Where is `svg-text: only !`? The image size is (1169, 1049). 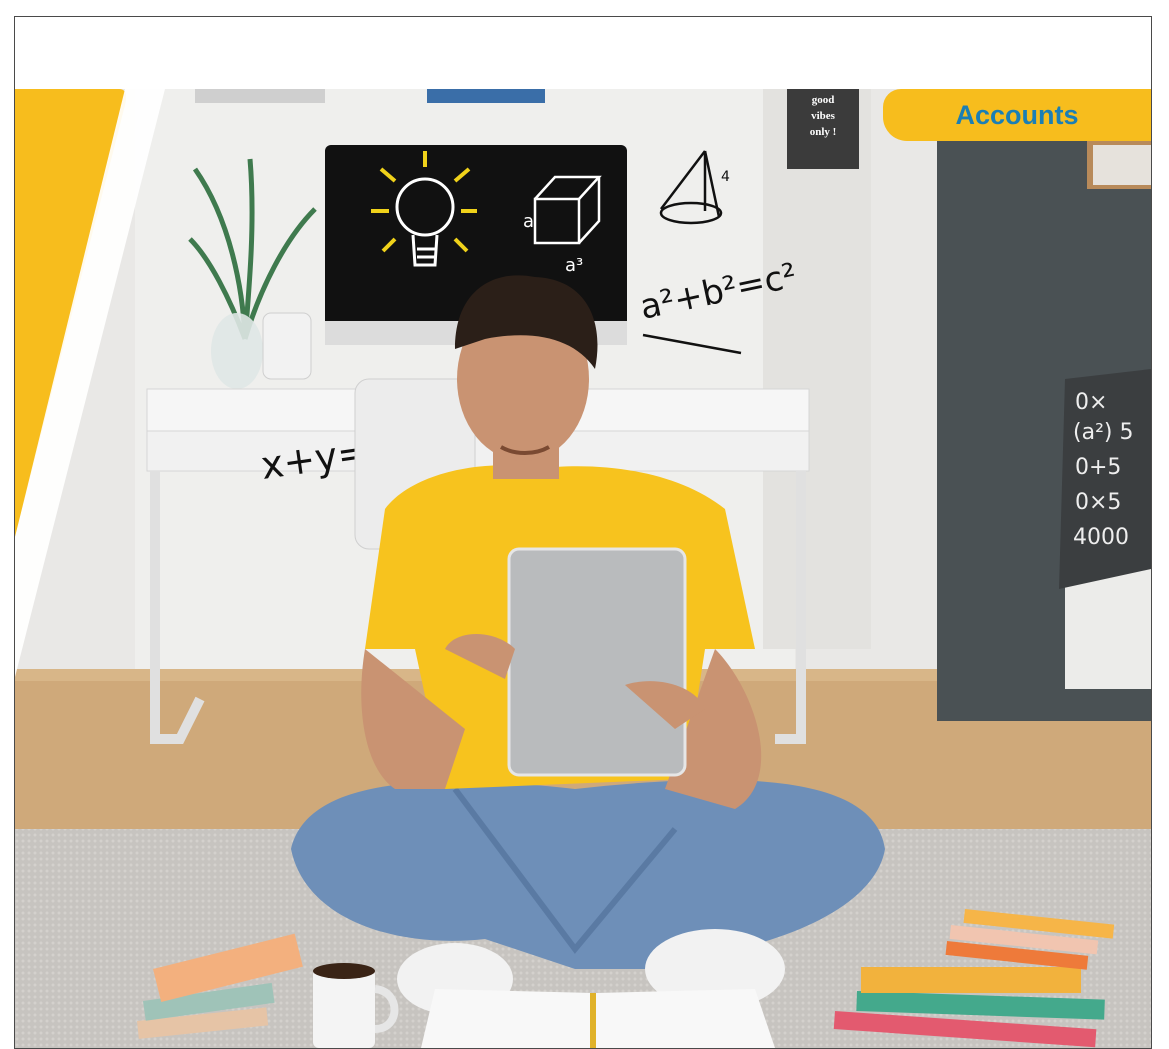 svg-text: only ! is located at coordinates (823, 132).